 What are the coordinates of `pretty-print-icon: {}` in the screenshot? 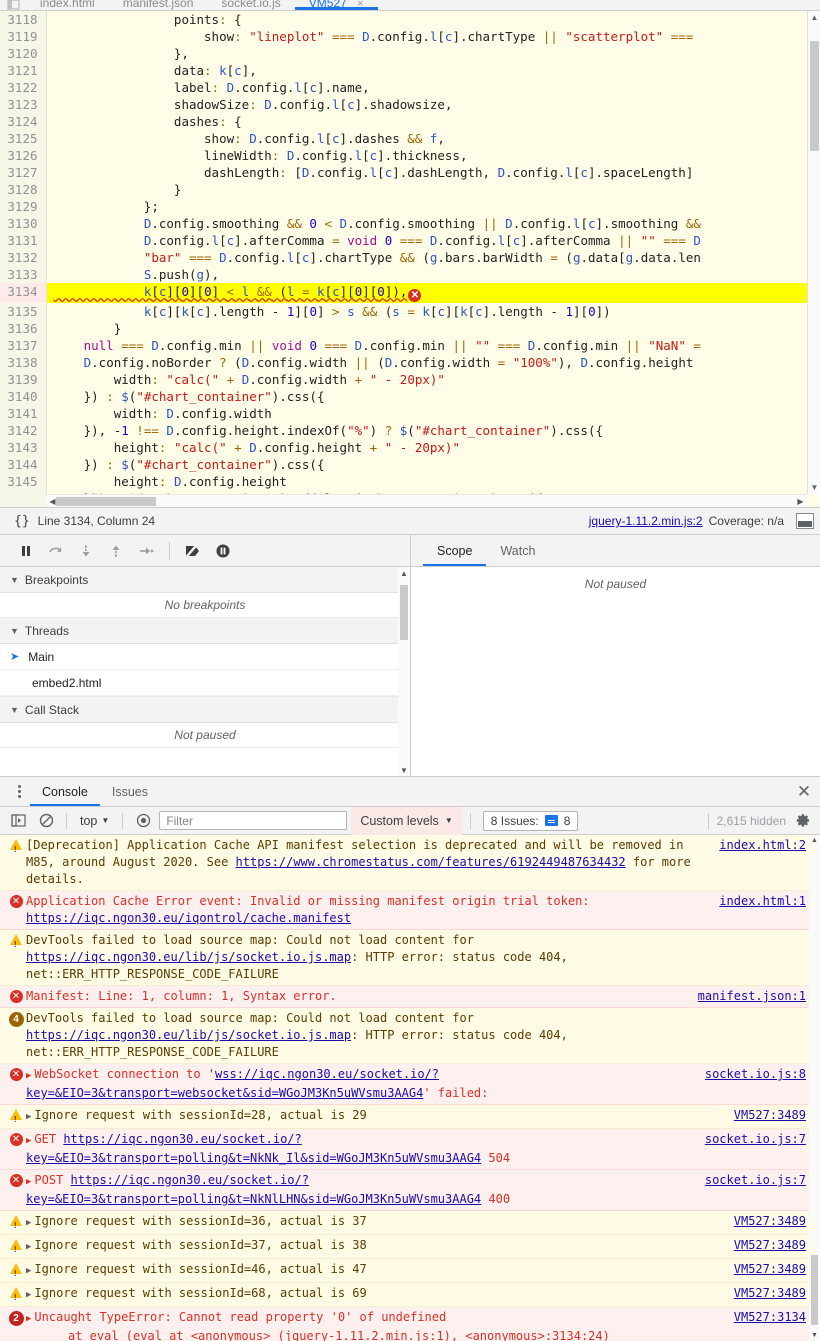 It's located at (22, 521).